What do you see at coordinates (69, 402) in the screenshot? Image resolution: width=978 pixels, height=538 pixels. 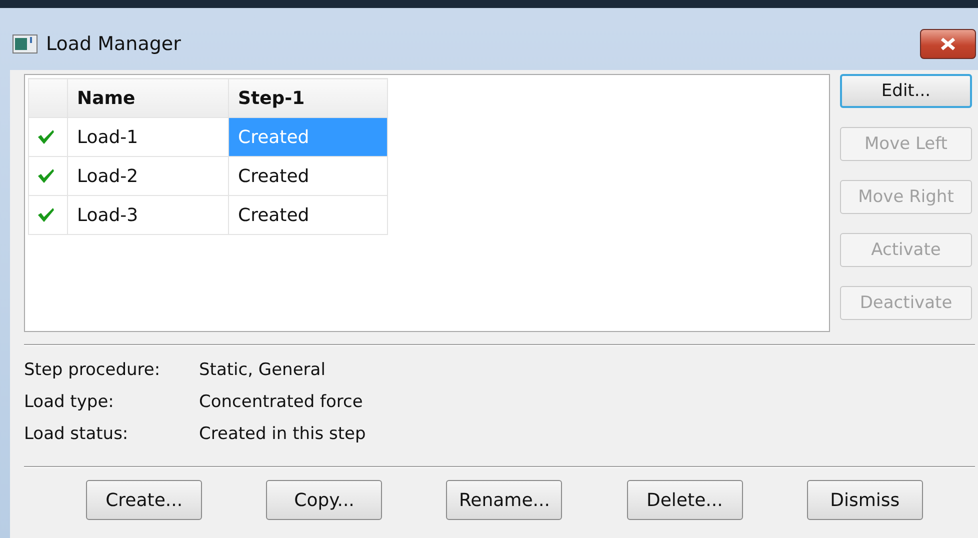 I see `detail-label: Load type:` at bounding box center [69, 402].